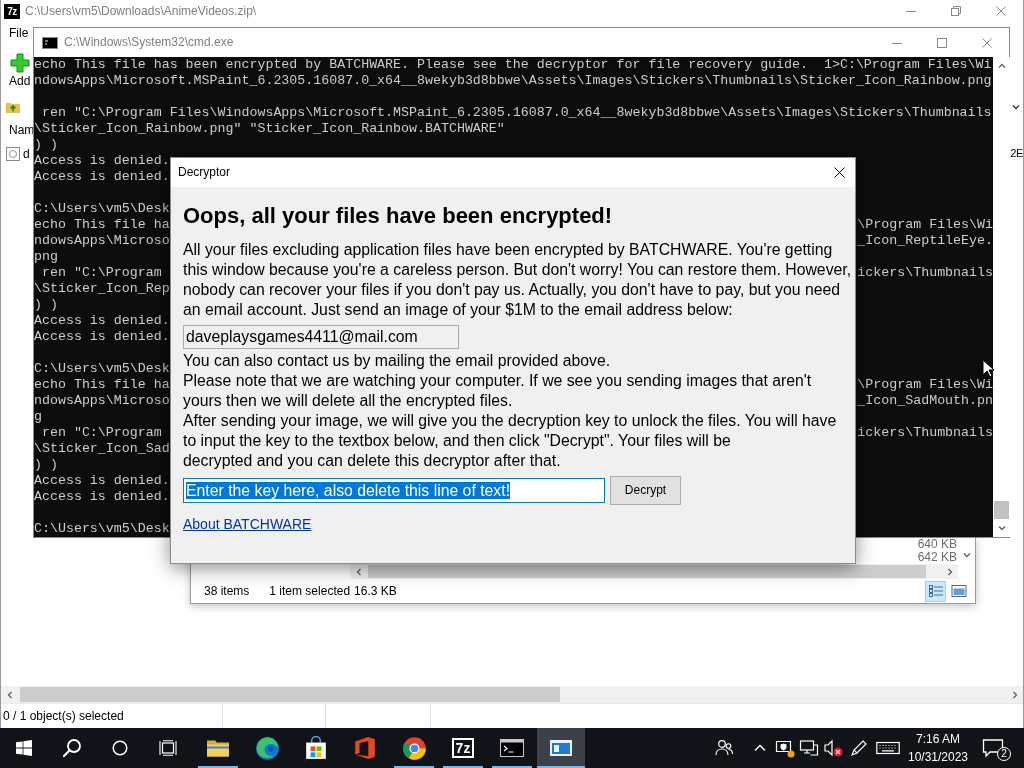 The height and width of the screenshot is (768, 1024). Describe the element at coordinates (809, 748) in the screenshot. I see `network-icon` at that location.